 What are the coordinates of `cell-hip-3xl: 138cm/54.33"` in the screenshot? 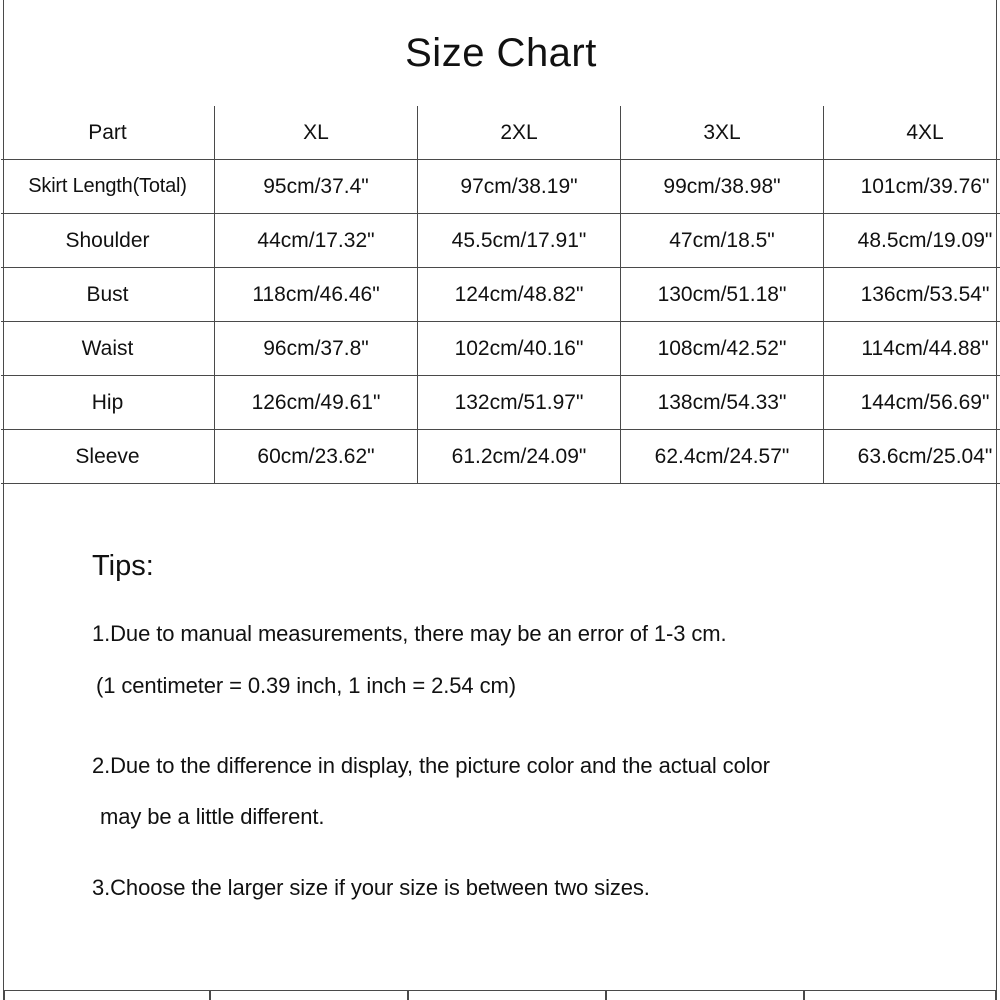 It's located at (722, 402).